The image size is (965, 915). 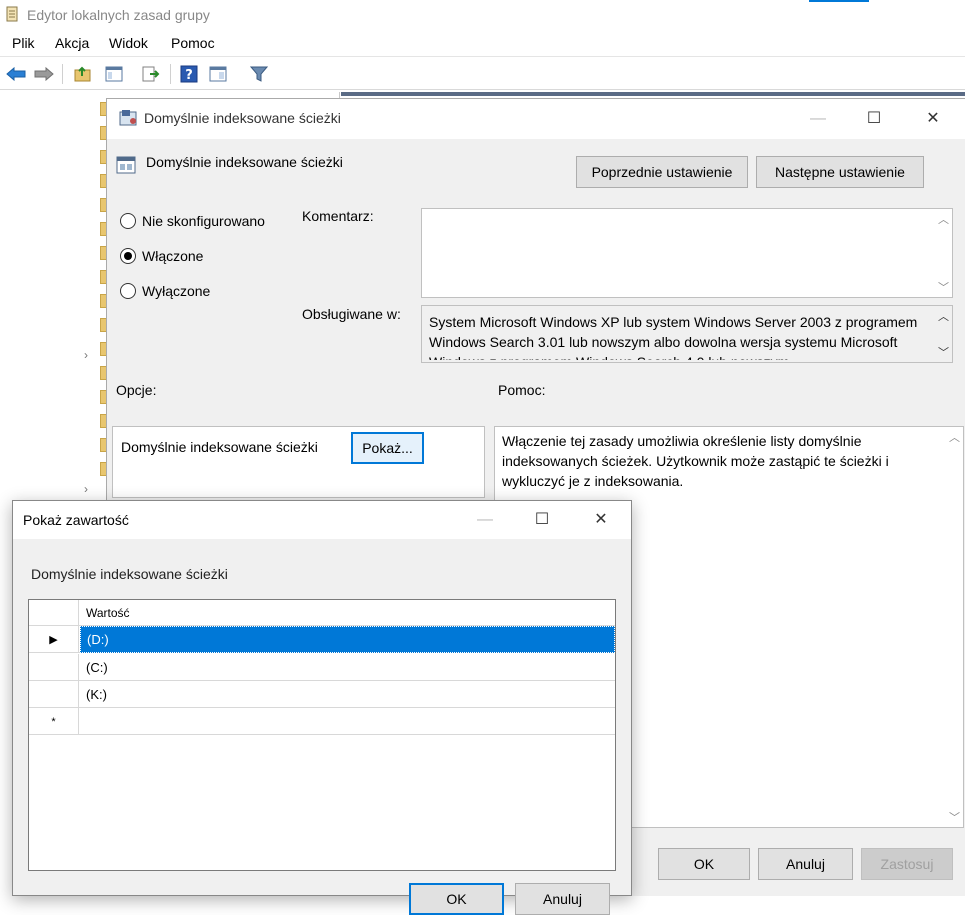 What do you see at coordinates (662, 172) in the screenshot?
I see `previous-setting-button: Poprzednie ustawienie` at bounding box center [662, 172].